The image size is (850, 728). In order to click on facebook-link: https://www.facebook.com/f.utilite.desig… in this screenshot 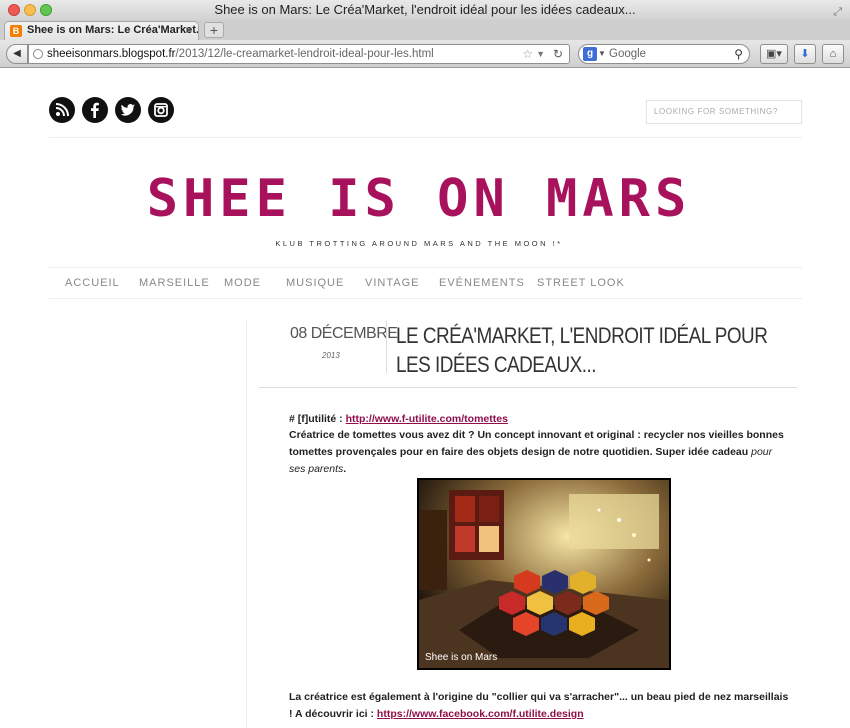, I will do `click(480, 714)`.